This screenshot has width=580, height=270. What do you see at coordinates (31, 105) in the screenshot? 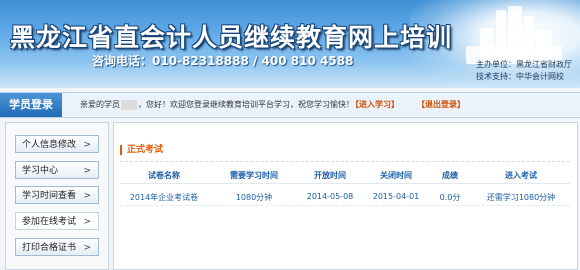
I see `tab-student-login: 学员登录` at bounding box center [31, 105].